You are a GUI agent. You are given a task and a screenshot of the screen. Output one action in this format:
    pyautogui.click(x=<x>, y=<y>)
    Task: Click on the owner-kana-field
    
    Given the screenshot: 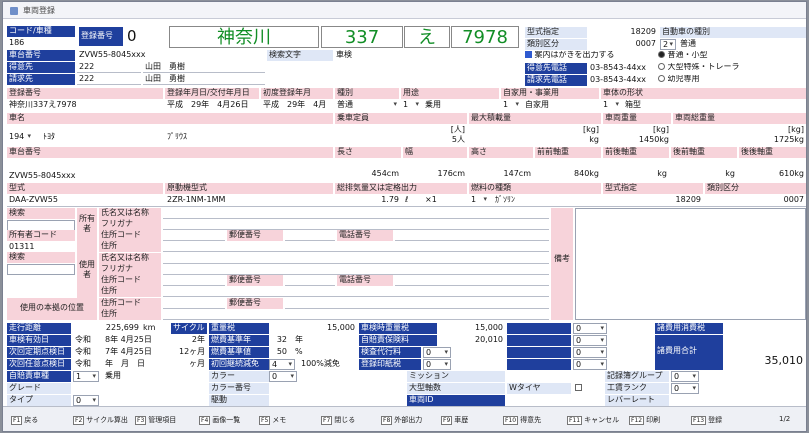 What is the action you would take?
    pyautogui.click(x=356, y=224)
    